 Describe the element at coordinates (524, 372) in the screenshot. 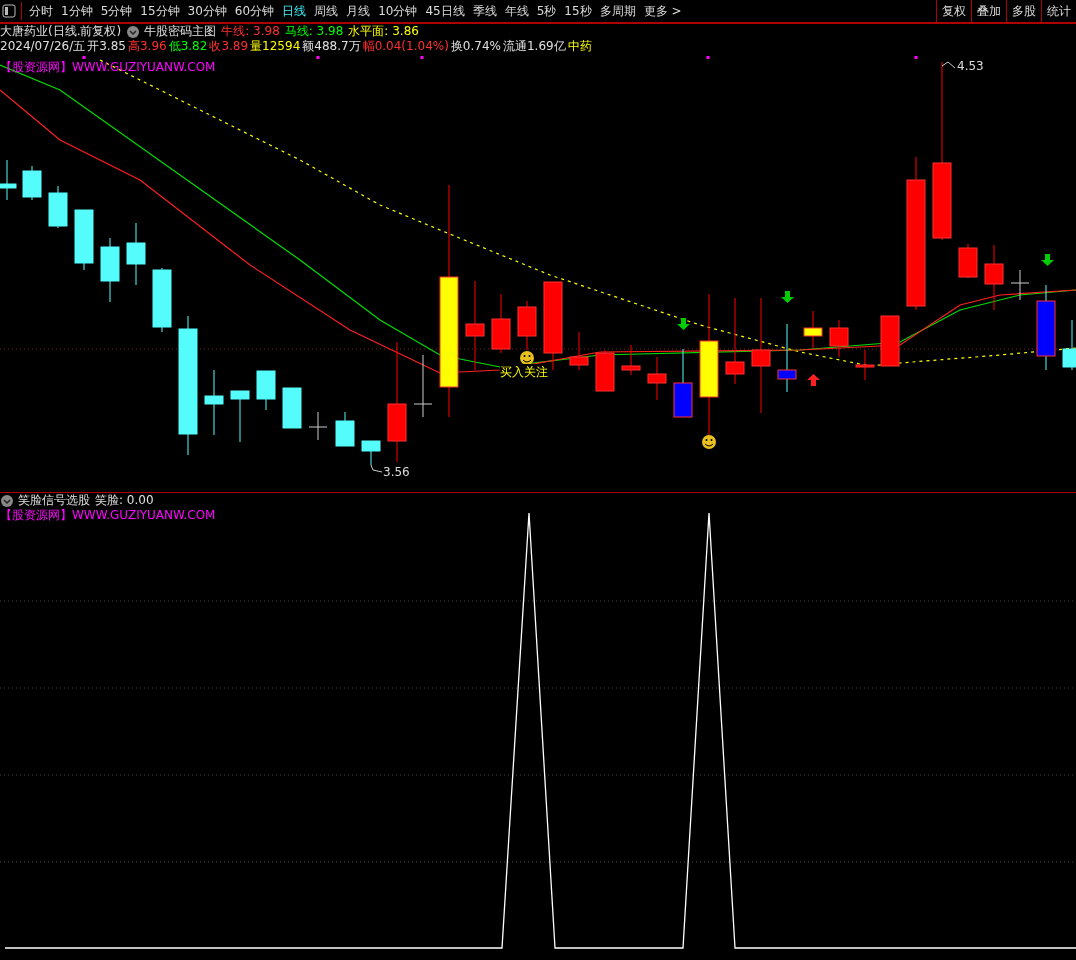

I see `signal-label: 买入关注` at that location.